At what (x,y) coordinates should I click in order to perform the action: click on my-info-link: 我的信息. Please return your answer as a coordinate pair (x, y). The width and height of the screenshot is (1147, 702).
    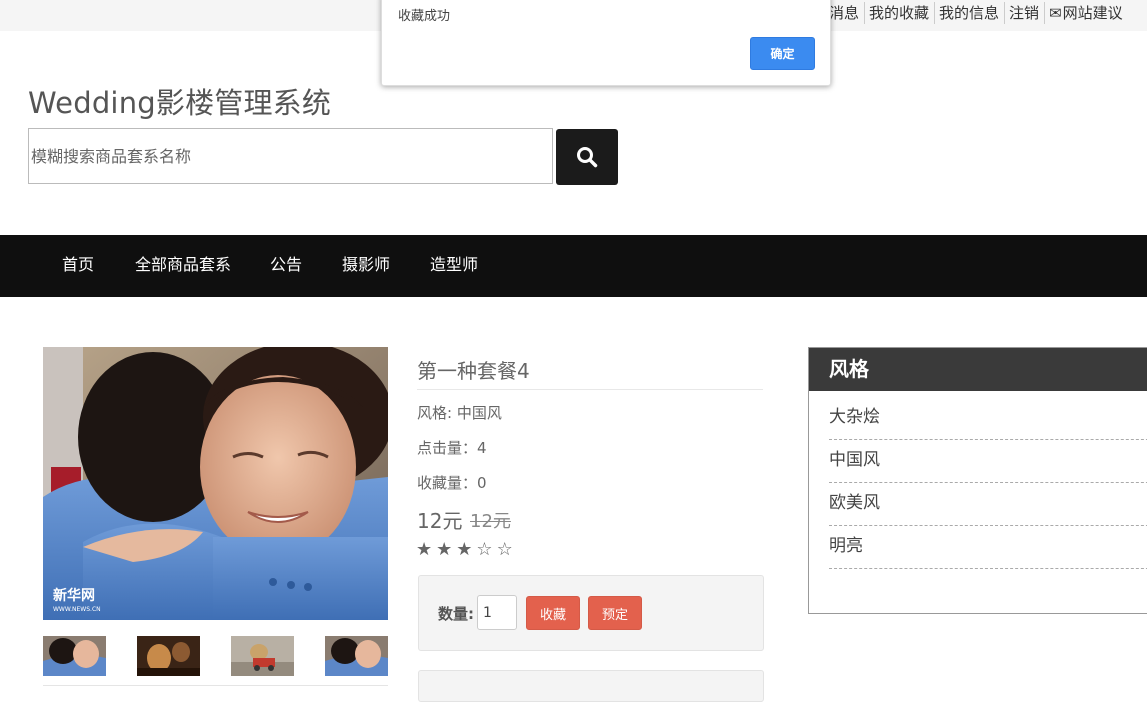
    Looking at the image, I should click on (969, 12).